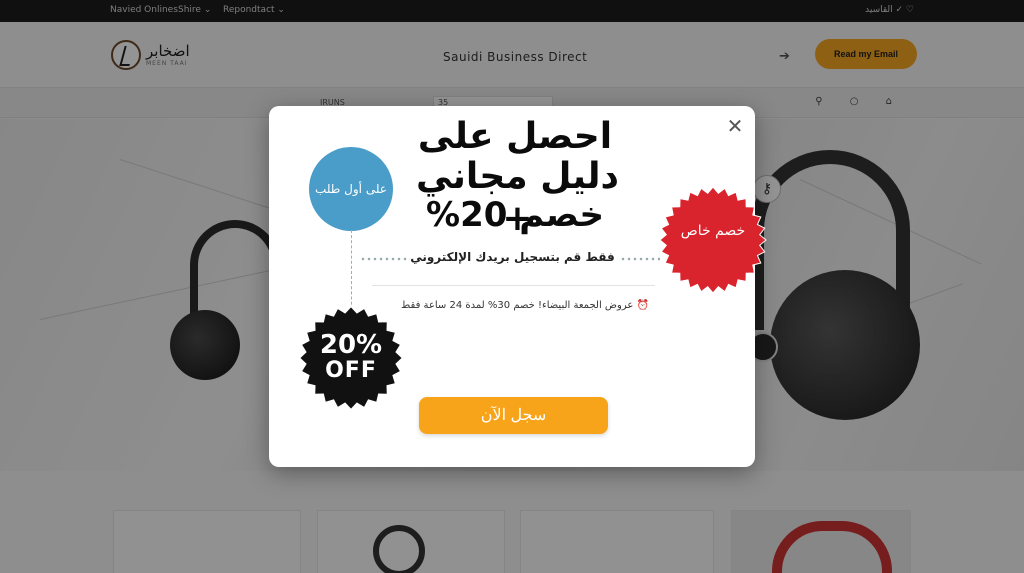 The image size is (1024, 573). I want to click on register-now-button: سجل الآن, so click(513, 415).